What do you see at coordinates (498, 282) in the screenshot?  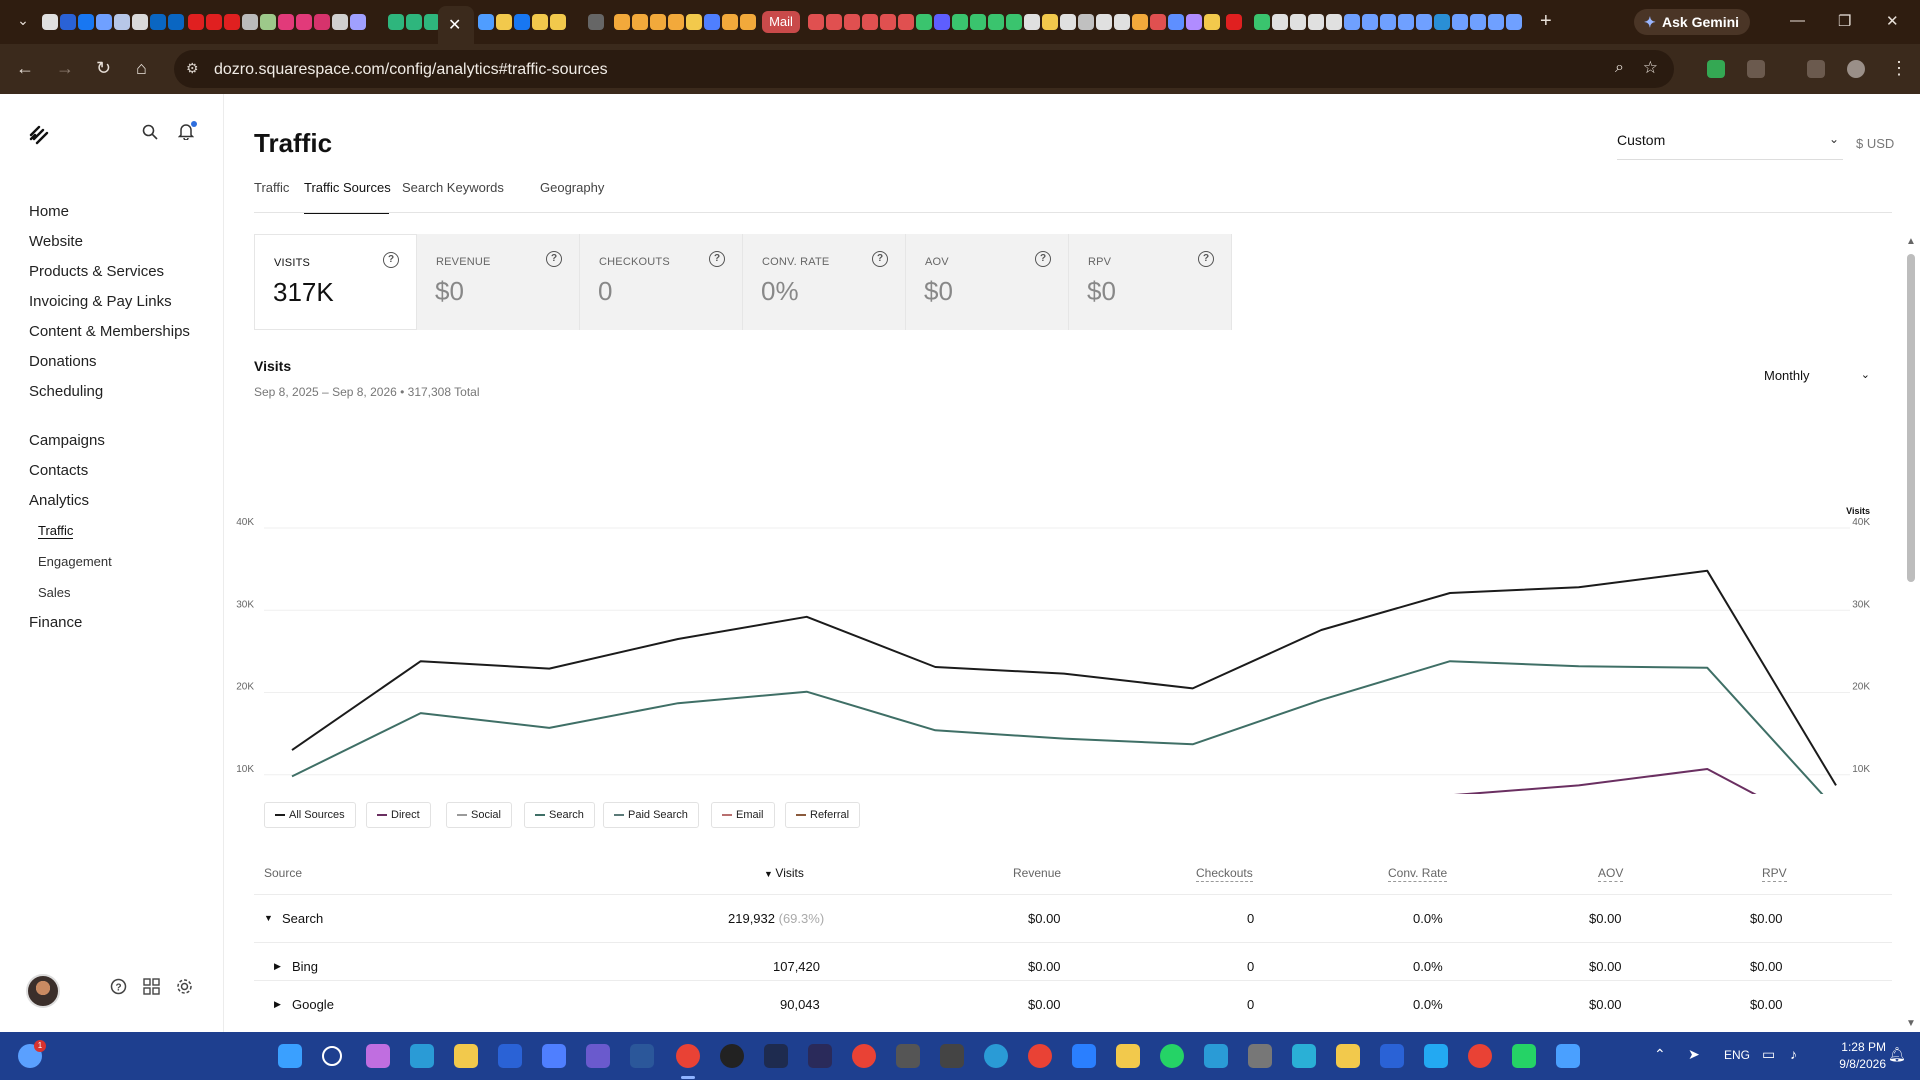 I see `metric-card-revenue: REVENUE ? $0` at bounding box center [498, 282].